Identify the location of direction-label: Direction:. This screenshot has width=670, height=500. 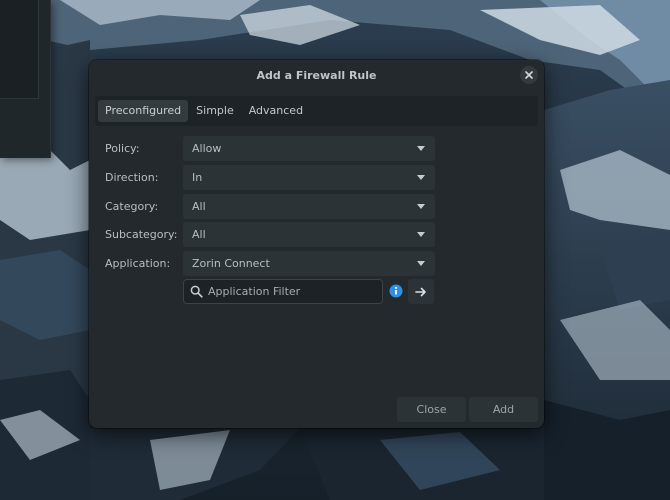
(132, 177).